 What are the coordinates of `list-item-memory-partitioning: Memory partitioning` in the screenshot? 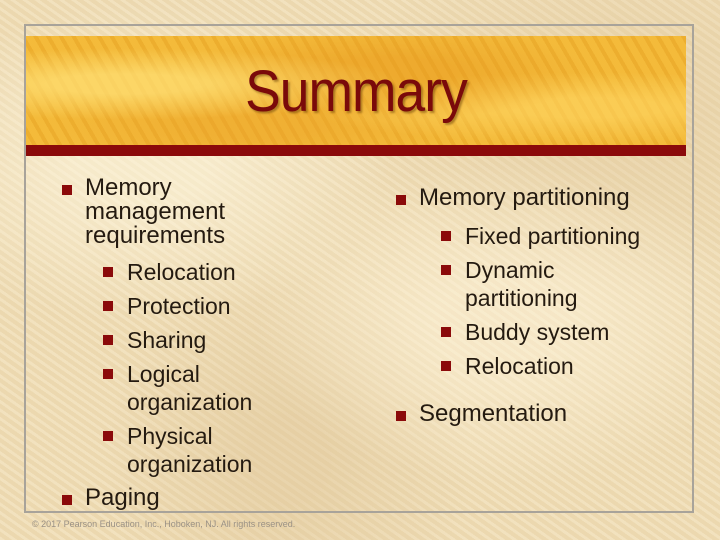 It's located at (542, 198).